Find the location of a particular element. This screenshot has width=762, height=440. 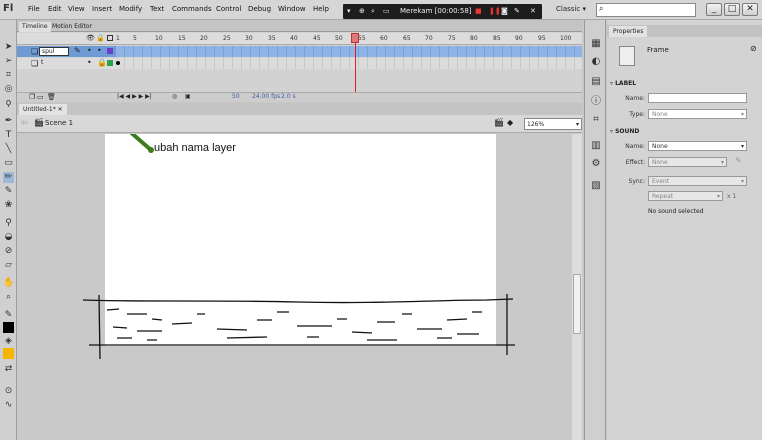

align-icon: ▦ is located at coordinates (596, 44).